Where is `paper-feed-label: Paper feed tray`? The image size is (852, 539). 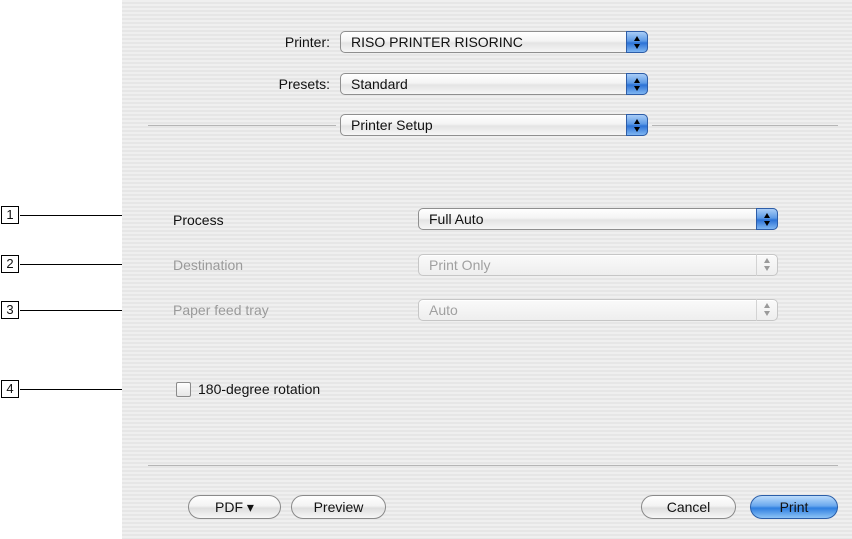
paper-feed-label: Paper feed tray is located at coordinates (221, 310).